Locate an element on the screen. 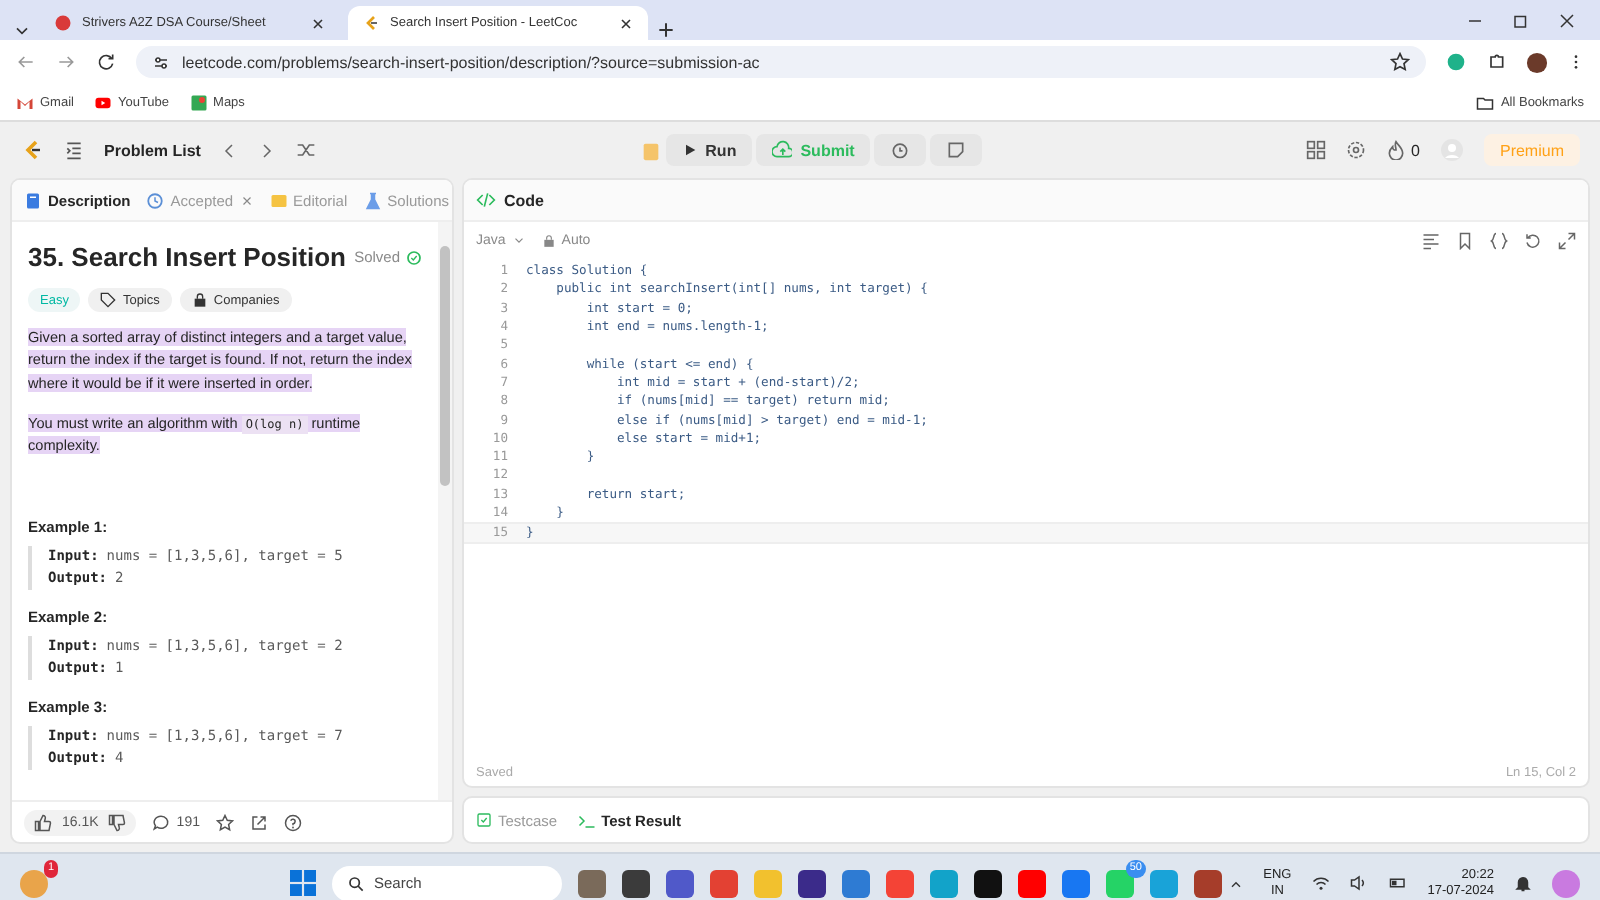  forward-icon is located at coordinates (66, 62).